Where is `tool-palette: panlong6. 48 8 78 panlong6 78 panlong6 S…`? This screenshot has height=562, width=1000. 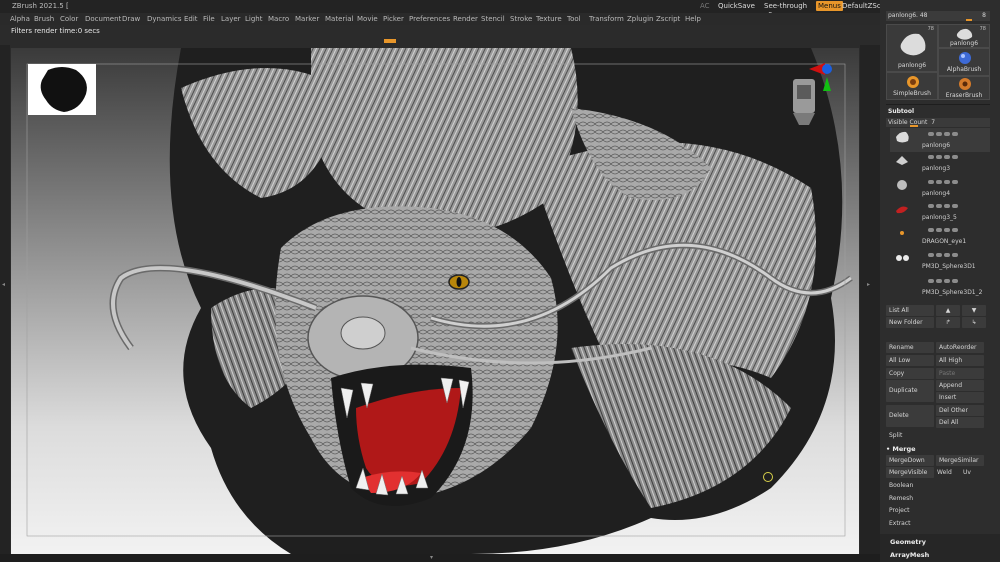
tool-palette: panlong6. 48 8 78 panlong6 78 panlong6 S… is located at coordinates (940, 281).